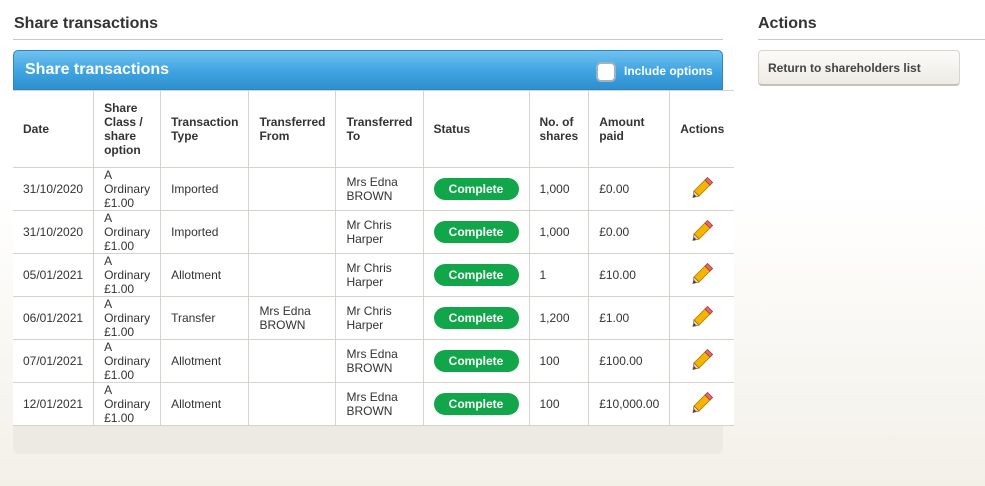 This screenshot has height=486, width=985. What do you see at coordinates (606, 72) in the screenshot?
I see `include-options-checkbox` at bounding box center [606, 72].